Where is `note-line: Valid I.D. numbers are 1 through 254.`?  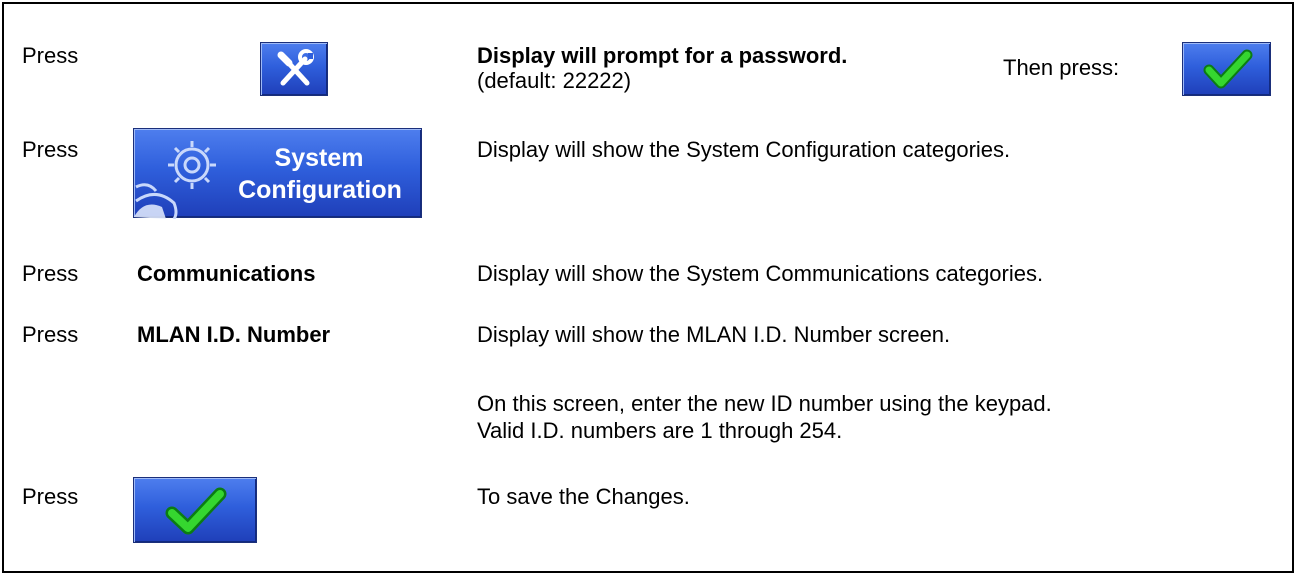 note-line: Valid I.D. numbers are 1 through 254. is located at coordinates (660, 430).